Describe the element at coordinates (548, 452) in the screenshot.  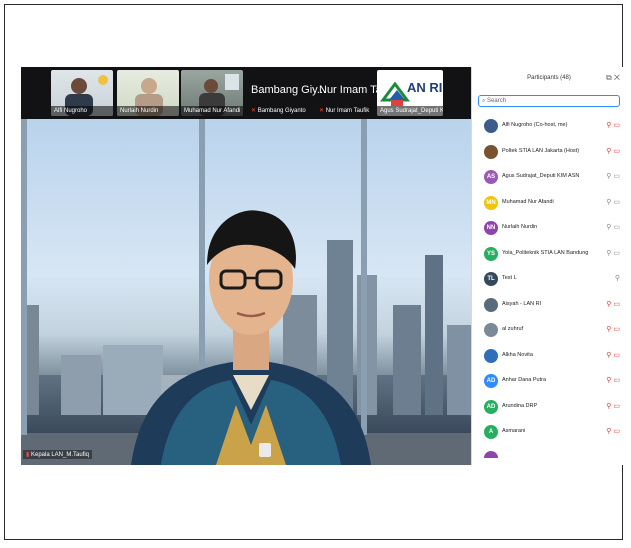
I see `participant-row` at that location.